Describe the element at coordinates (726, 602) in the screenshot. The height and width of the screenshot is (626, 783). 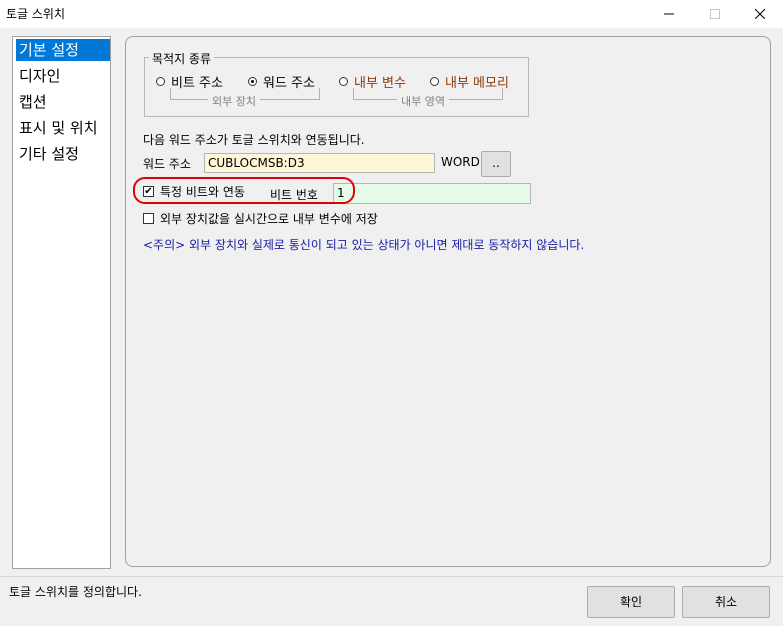
I see `cancel-button: 취소` at that location.